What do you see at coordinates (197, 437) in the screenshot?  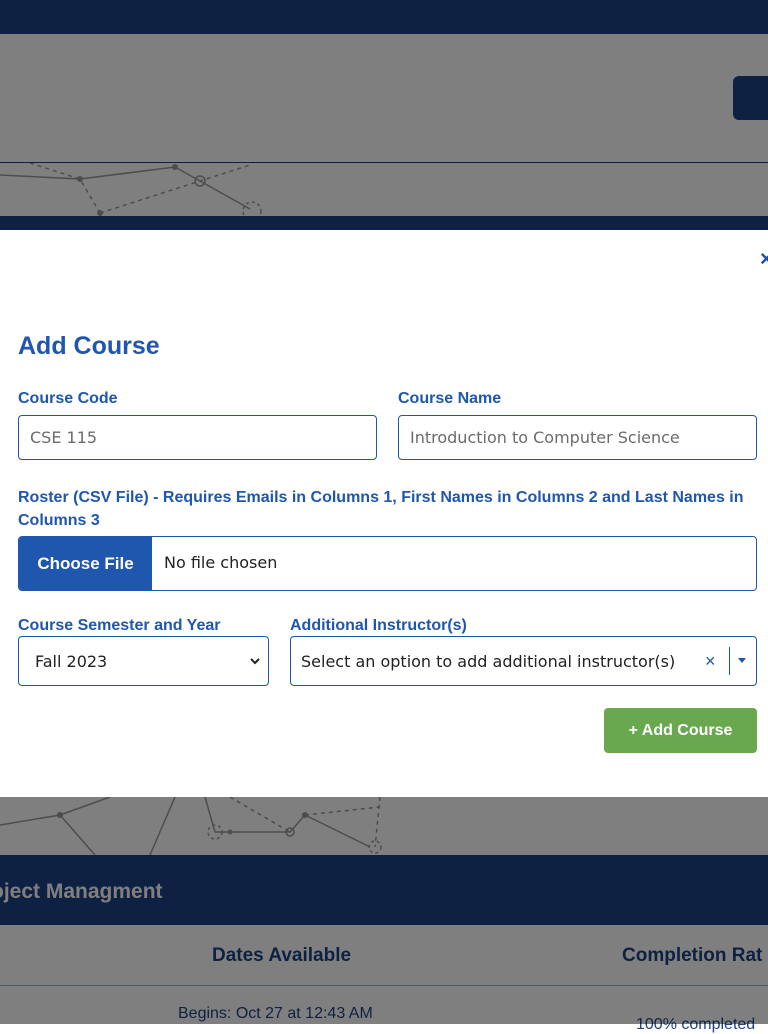 I see `course-code-input` at bounding box center [197, 437].